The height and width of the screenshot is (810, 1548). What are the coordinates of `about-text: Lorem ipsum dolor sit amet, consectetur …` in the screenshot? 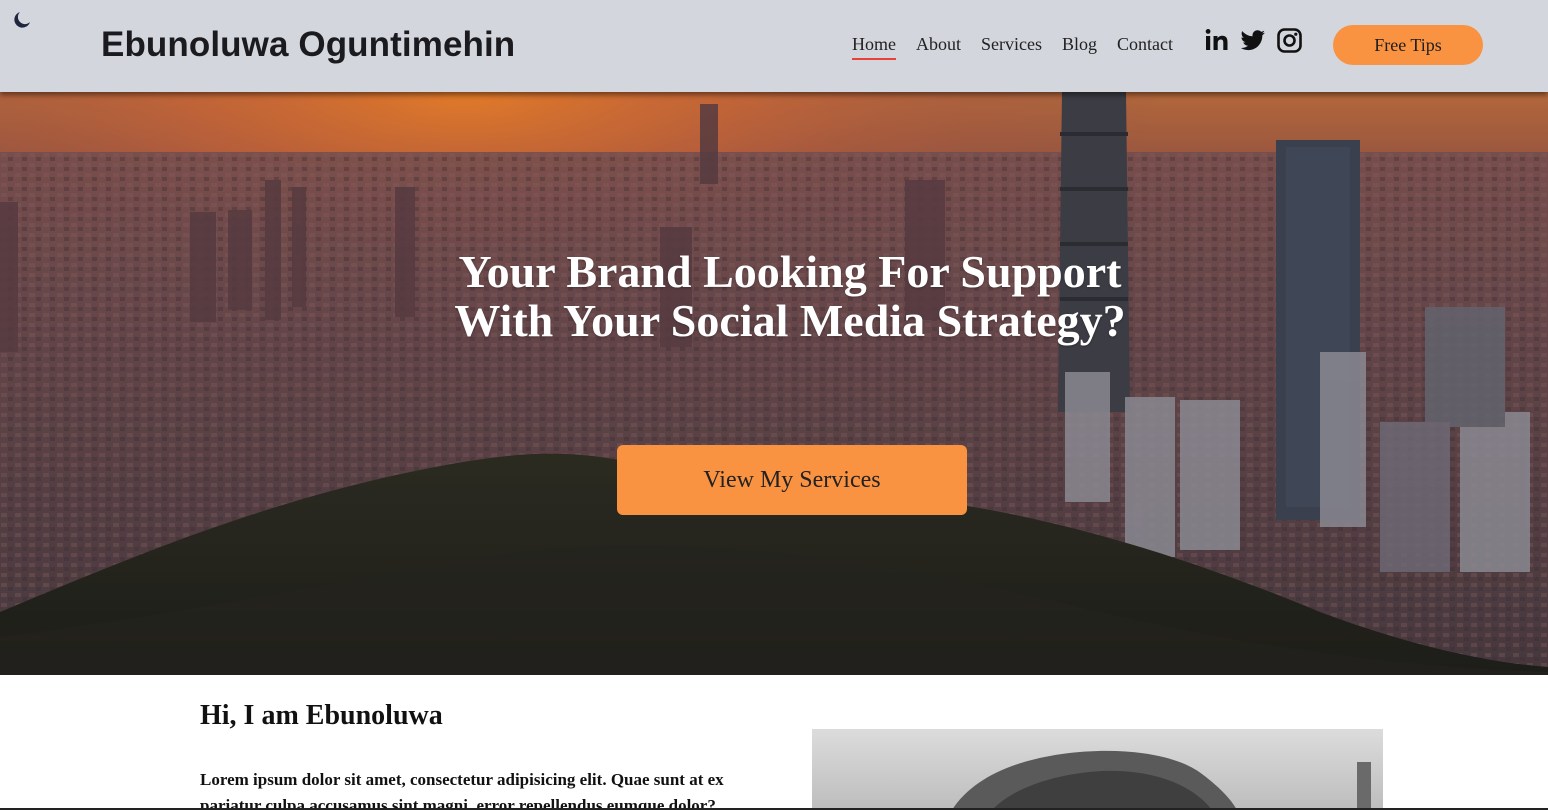 It's located at (462, 790).